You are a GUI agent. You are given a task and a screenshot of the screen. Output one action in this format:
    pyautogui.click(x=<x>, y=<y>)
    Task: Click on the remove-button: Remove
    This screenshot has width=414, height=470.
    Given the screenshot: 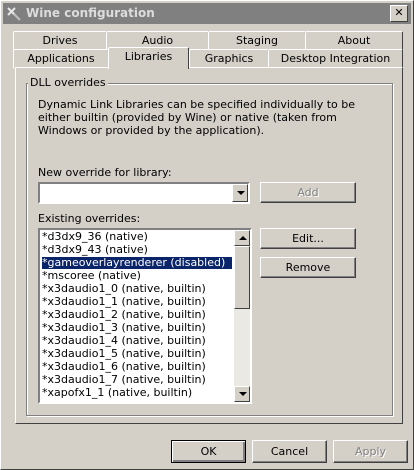 What is the action you would take?
    pyautogui.click(x=308, y=267)
    